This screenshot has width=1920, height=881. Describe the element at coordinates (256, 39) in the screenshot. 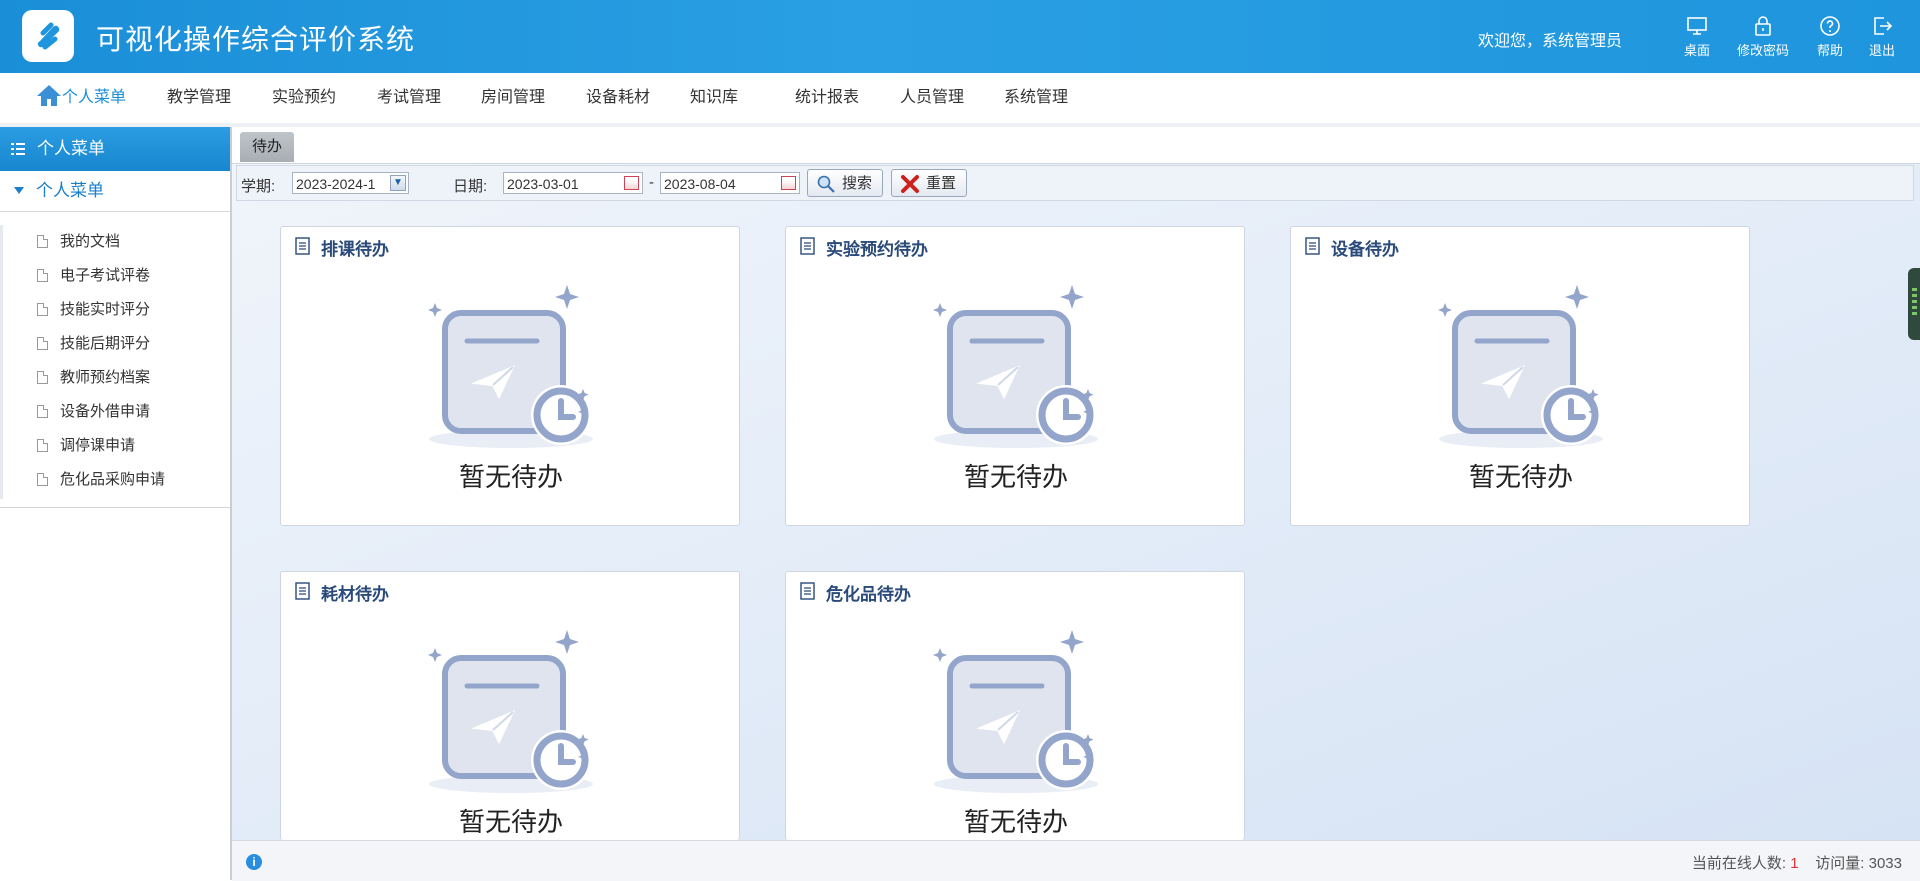

I see `app-title: 可视化操作综合评价系统` at that location.